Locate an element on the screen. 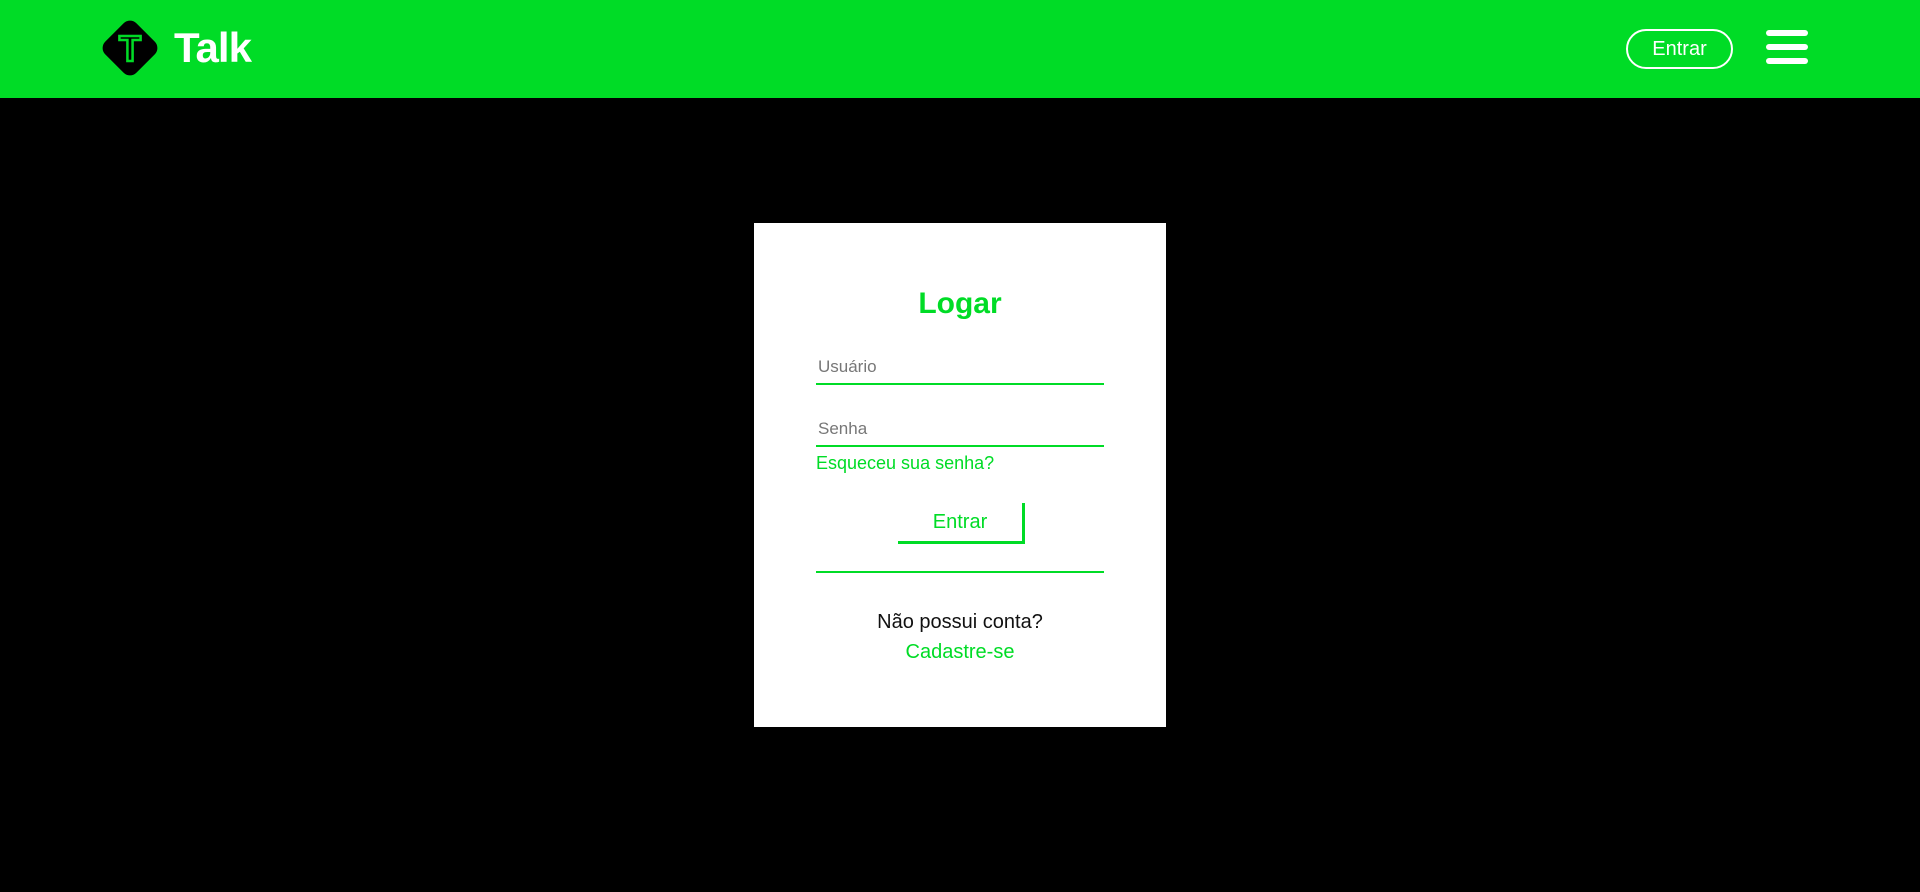 Image resolution: width=1920 pixels, height=892 pixels. header-login-button: Entrar is located at coordinates (1679, 49).